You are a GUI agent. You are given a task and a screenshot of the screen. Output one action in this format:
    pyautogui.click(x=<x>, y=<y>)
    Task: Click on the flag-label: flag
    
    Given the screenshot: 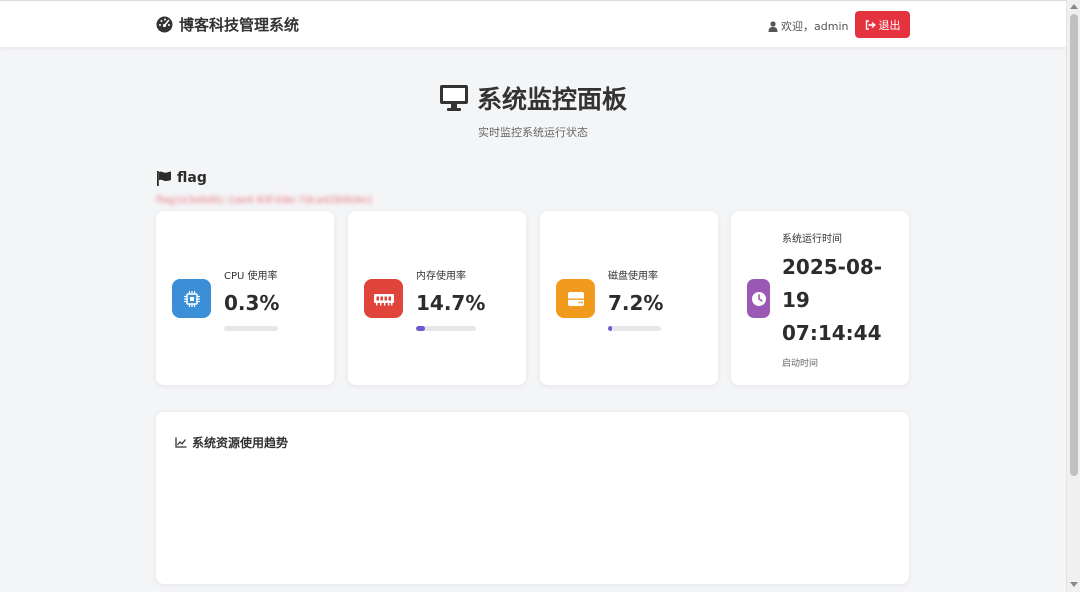 What is the action you would take?
    pyautogui.click(x=192, y=178)
    